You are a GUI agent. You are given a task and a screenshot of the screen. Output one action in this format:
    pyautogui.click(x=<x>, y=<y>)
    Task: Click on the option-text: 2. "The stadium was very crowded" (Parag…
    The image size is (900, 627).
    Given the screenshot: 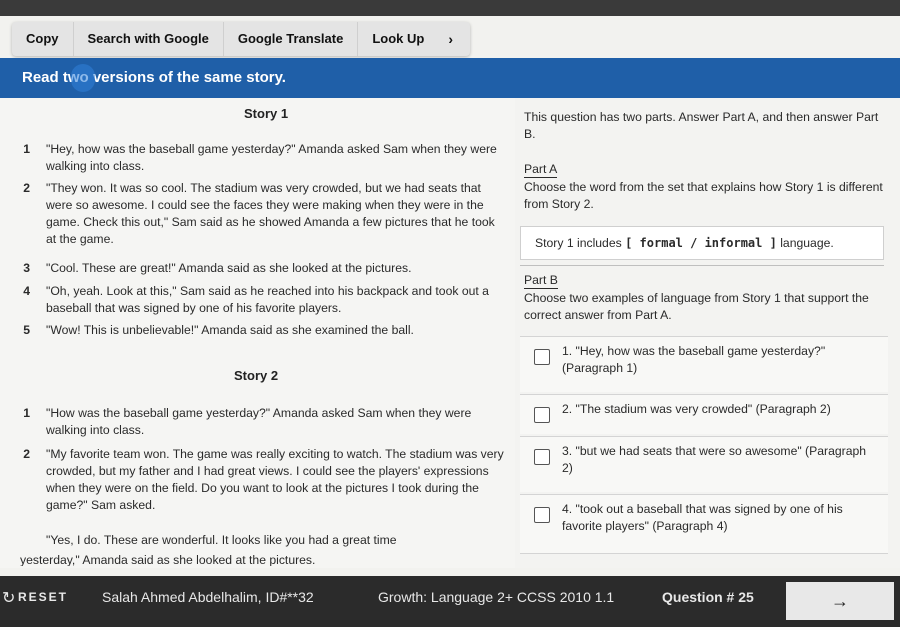 What is the action you would take?
    pyautogui.click(x=696, y=409)
    